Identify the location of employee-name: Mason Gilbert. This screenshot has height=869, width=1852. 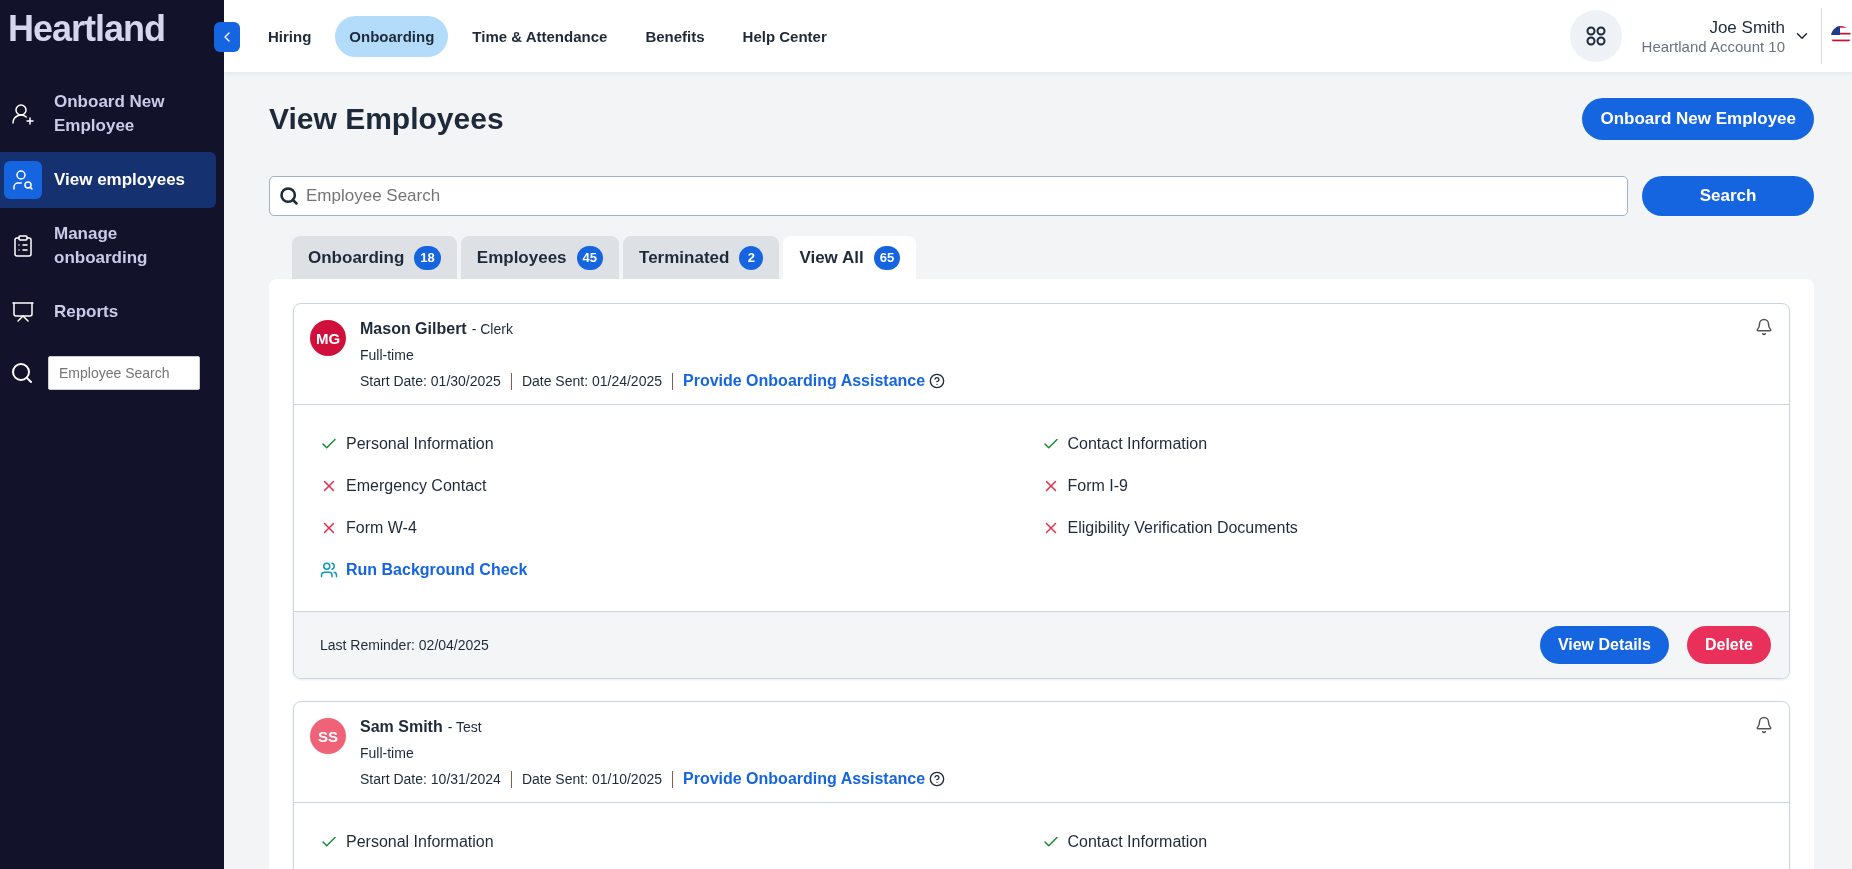
(413, 329).